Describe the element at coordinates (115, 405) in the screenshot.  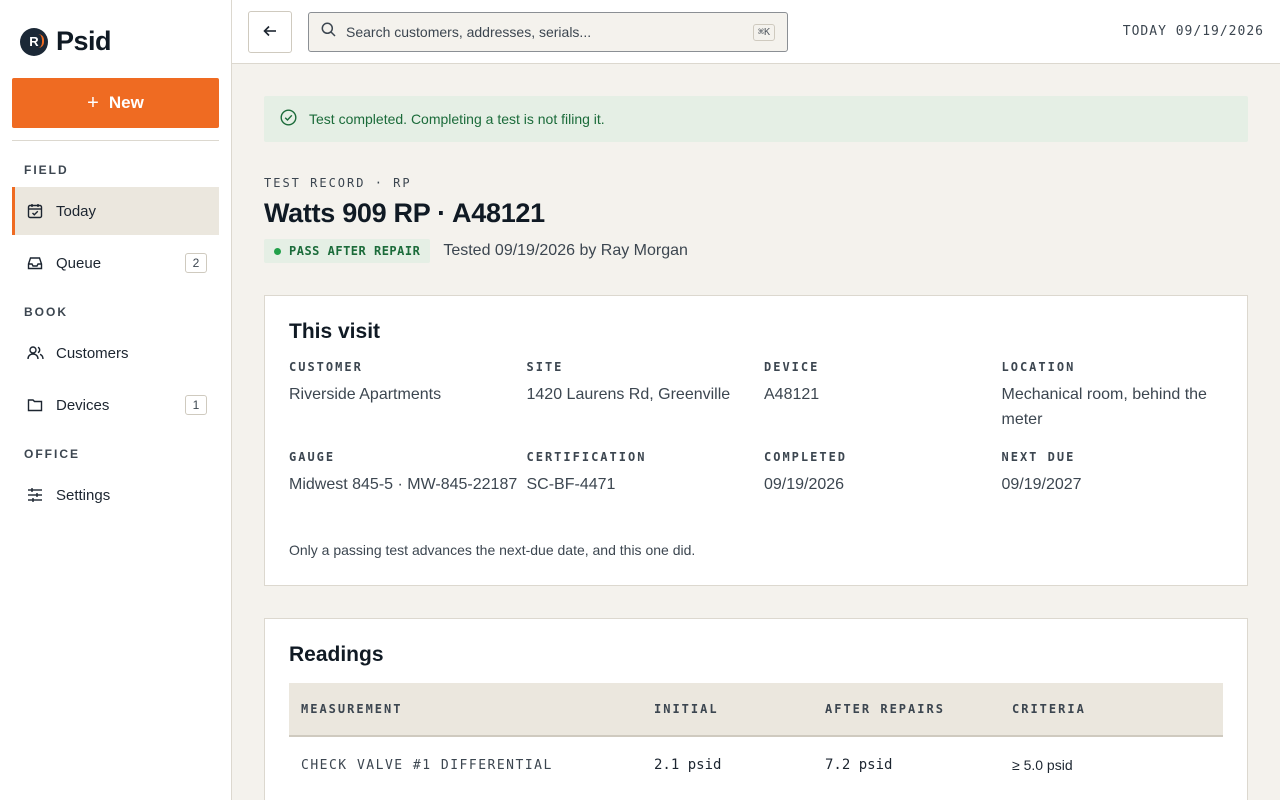
I see `sidebar-item-devices: Devices 1` at that location.